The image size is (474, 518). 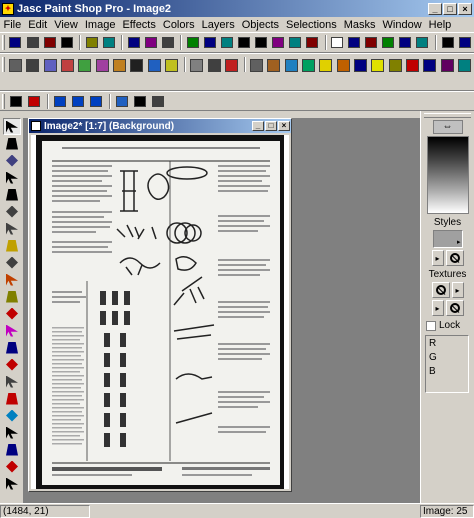 I want to click on move-tool-icon, so click(x=12, y=194).